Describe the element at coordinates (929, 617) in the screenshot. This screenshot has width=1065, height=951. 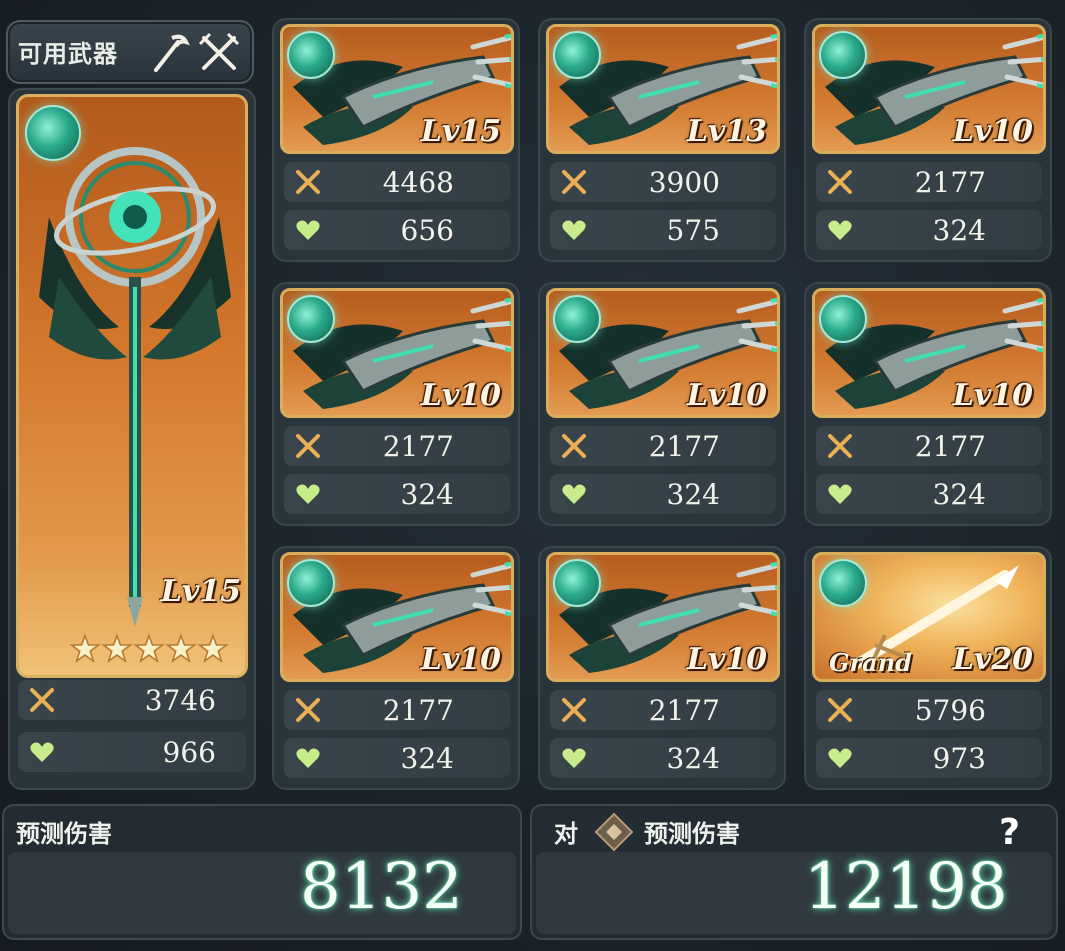
I see `weapon-artwork: Grand Lv20` at that location.